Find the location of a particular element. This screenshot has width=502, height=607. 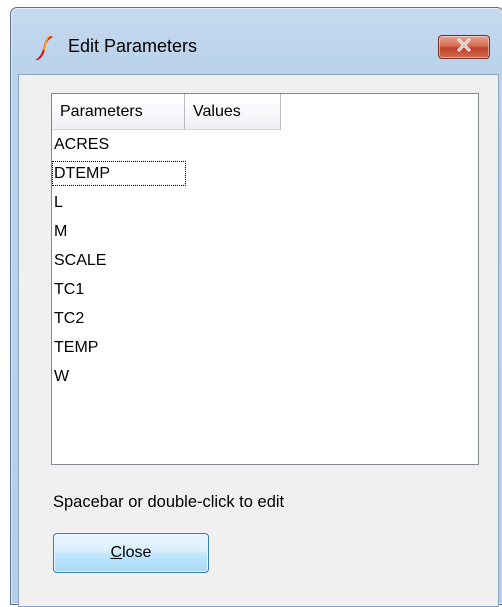

parameter-name: TEMP is located at coordinates (76, 347).